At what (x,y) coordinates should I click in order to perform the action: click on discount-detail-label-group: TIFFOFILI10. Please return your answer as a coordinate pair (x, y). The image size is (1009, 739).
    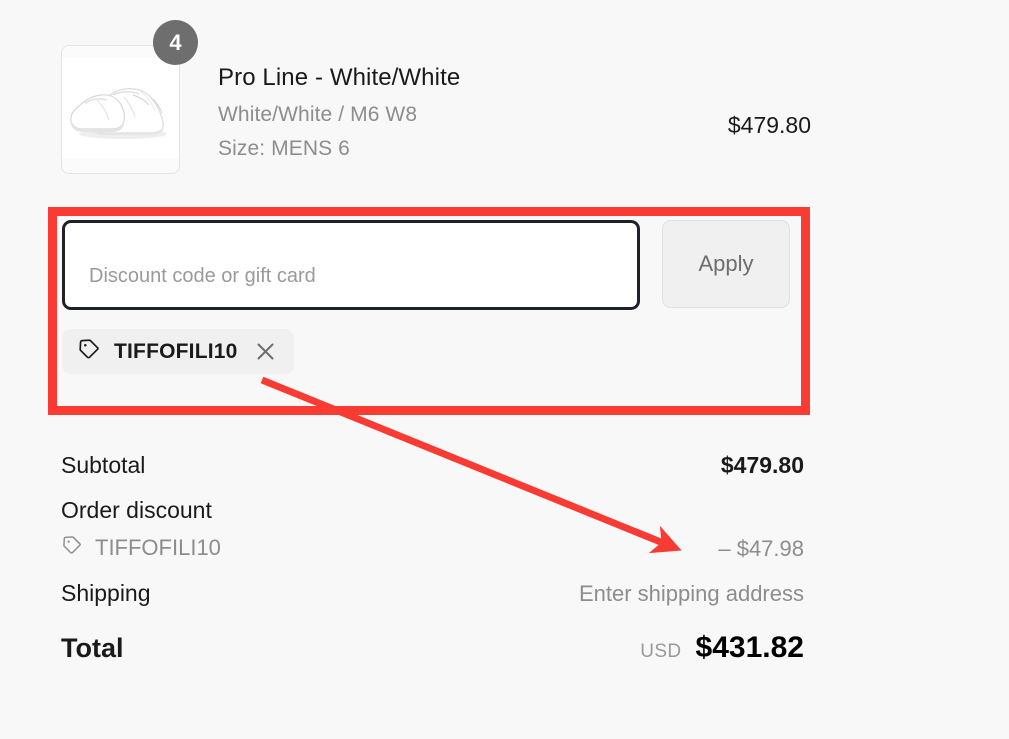
    Looking at the image, I should click on (141, 548).